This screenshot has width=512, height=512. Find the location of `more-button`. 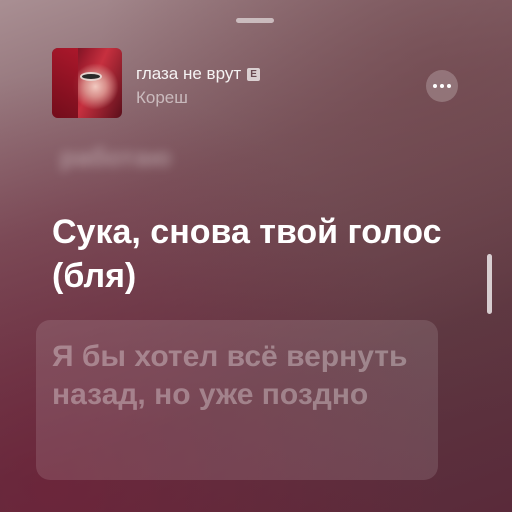

more-button is located at coordinates (442, 86).